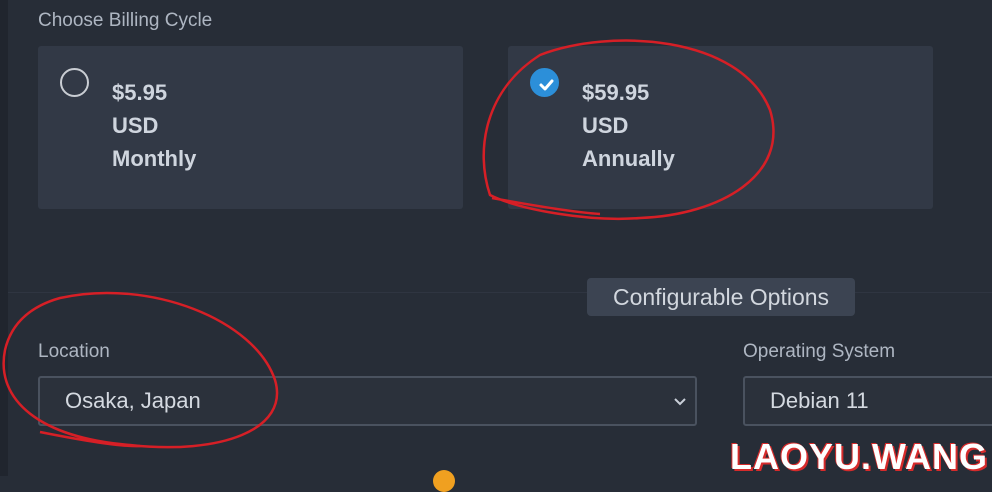 Image resolution: width=992 pixels, height=492 pixels. Describe the element at coordinates (154, 158) in the screenshot. I see `option-cycle: Monthly` at that location.